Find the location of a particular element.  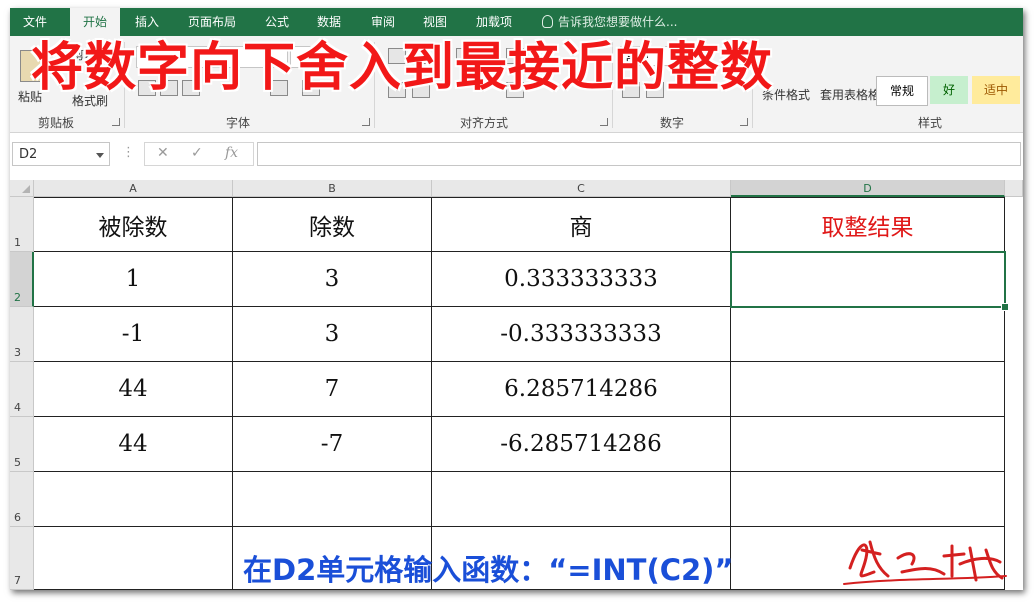

row-header-7: 7 is located at coordinates (22, 558).